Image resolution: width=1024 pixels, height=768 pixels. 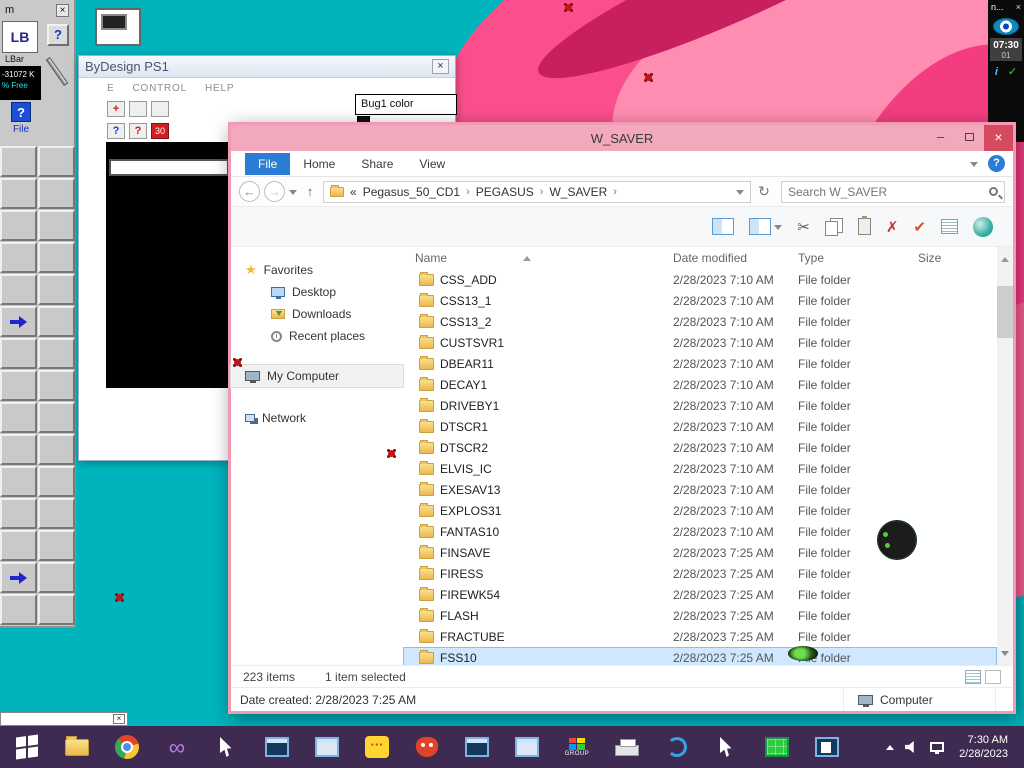 I want to click on column-header-name: Name, so click(x=538, y=258).